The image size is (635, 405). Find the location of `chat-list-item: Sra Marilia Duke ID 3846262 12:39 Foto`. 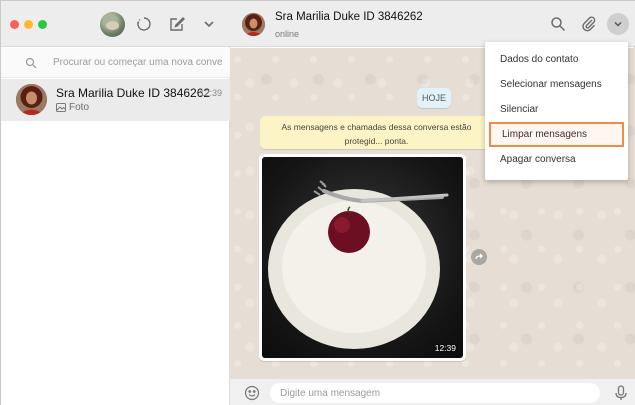

chat-list-item: Sra Marilia Duke ID 3846262 12:39 Foto is located at coordinates (115, 100).